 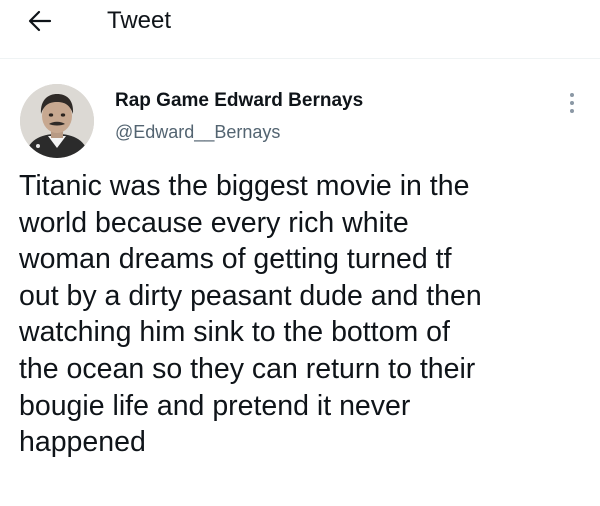 I want to click on more-vertical-icon, so click(x=572, y=103).